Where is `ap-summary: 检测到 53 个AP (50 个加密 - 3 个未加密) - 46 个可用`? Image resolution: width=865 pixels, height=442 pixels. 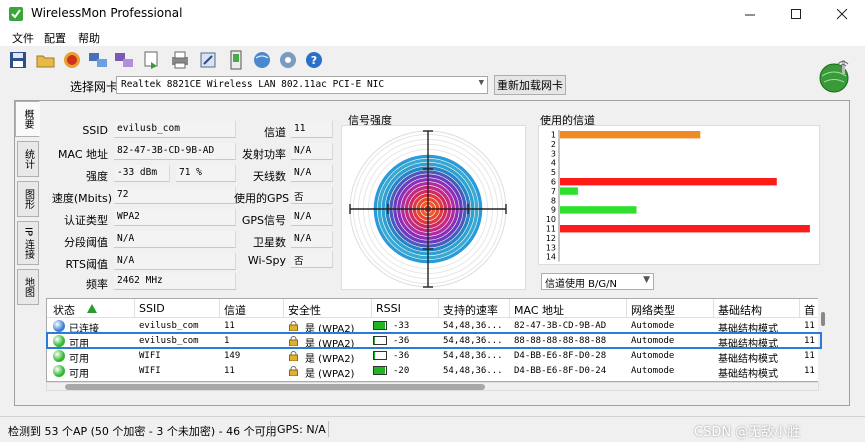
ap-summary: 检测到 53 个AP (50 个加密 - 3 个未加密) - 46 个可用 is located at coordinates (142, 431).